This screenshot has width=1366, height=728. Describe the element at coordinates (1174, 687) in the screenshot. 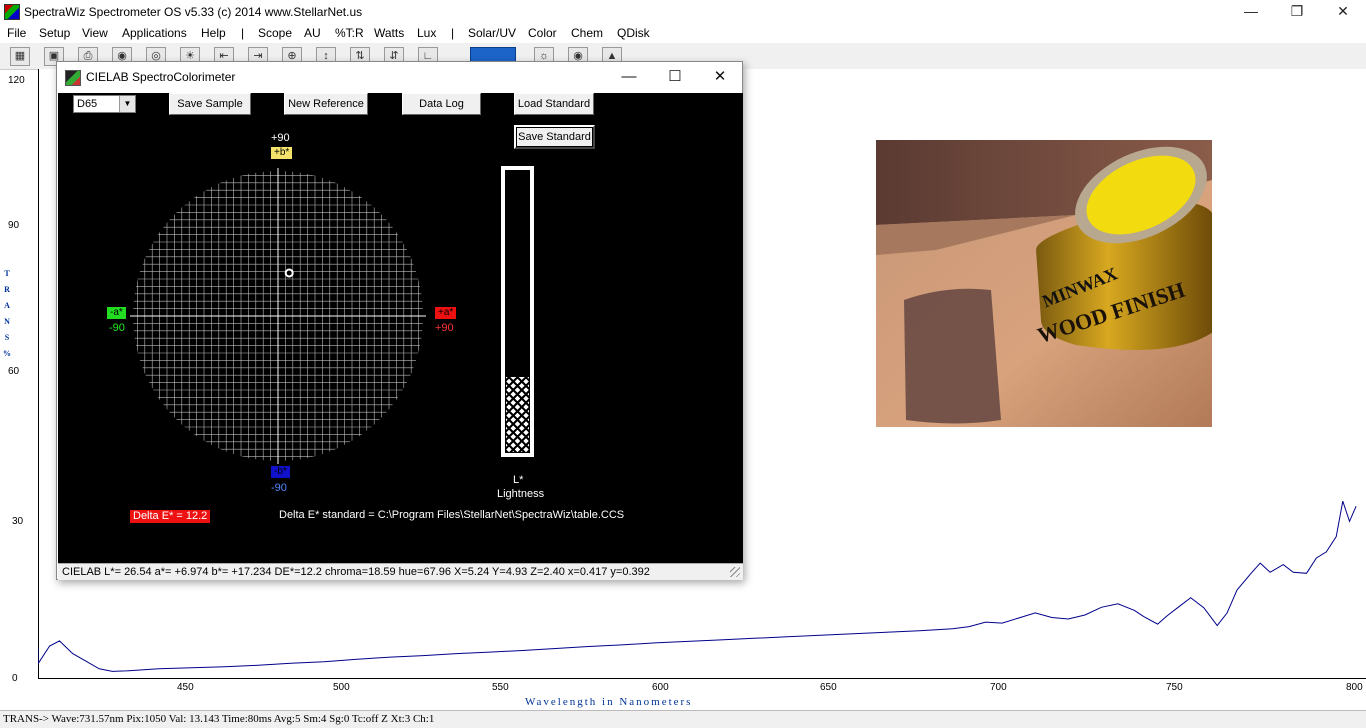

I see `x-tick-label: 750` at that location.